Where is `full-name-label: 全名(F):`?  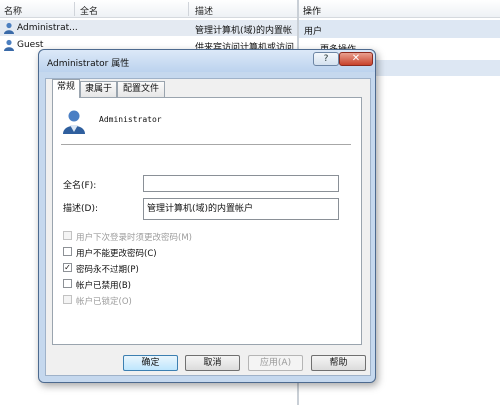
full-name-label: 全名(F): is located at coordinates (80, 186).